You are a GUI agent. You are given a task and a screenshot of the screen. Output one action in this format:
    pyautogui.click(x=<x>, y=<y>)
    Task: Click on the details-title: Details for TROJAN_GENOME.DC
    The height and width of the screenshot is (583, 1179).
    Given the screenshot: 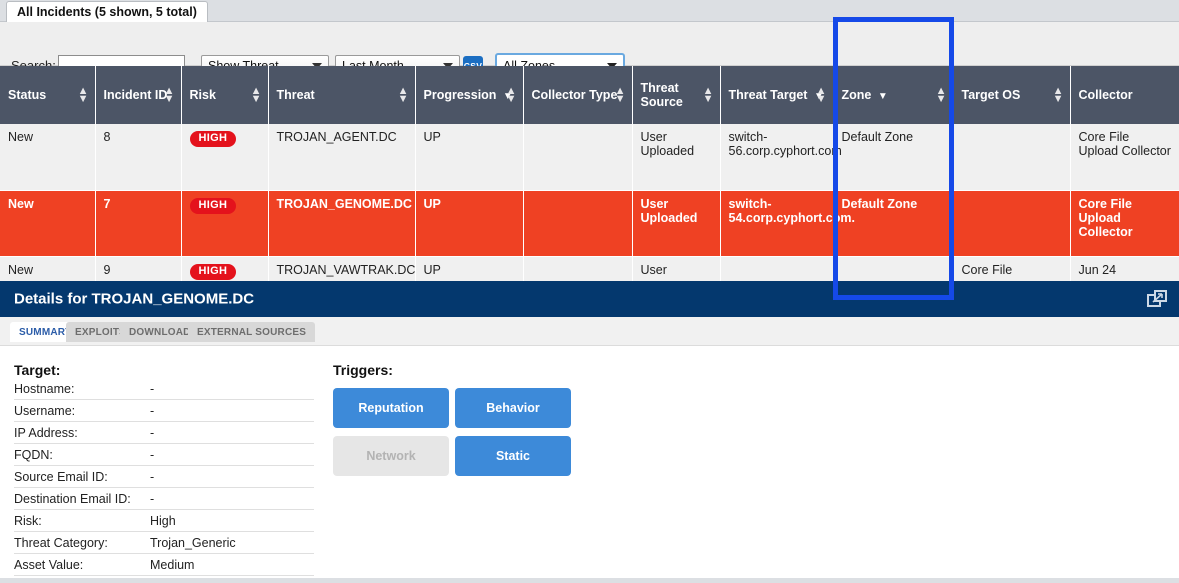 What is the action you would take?
    pyautogui.click(x=134, y=299)
    